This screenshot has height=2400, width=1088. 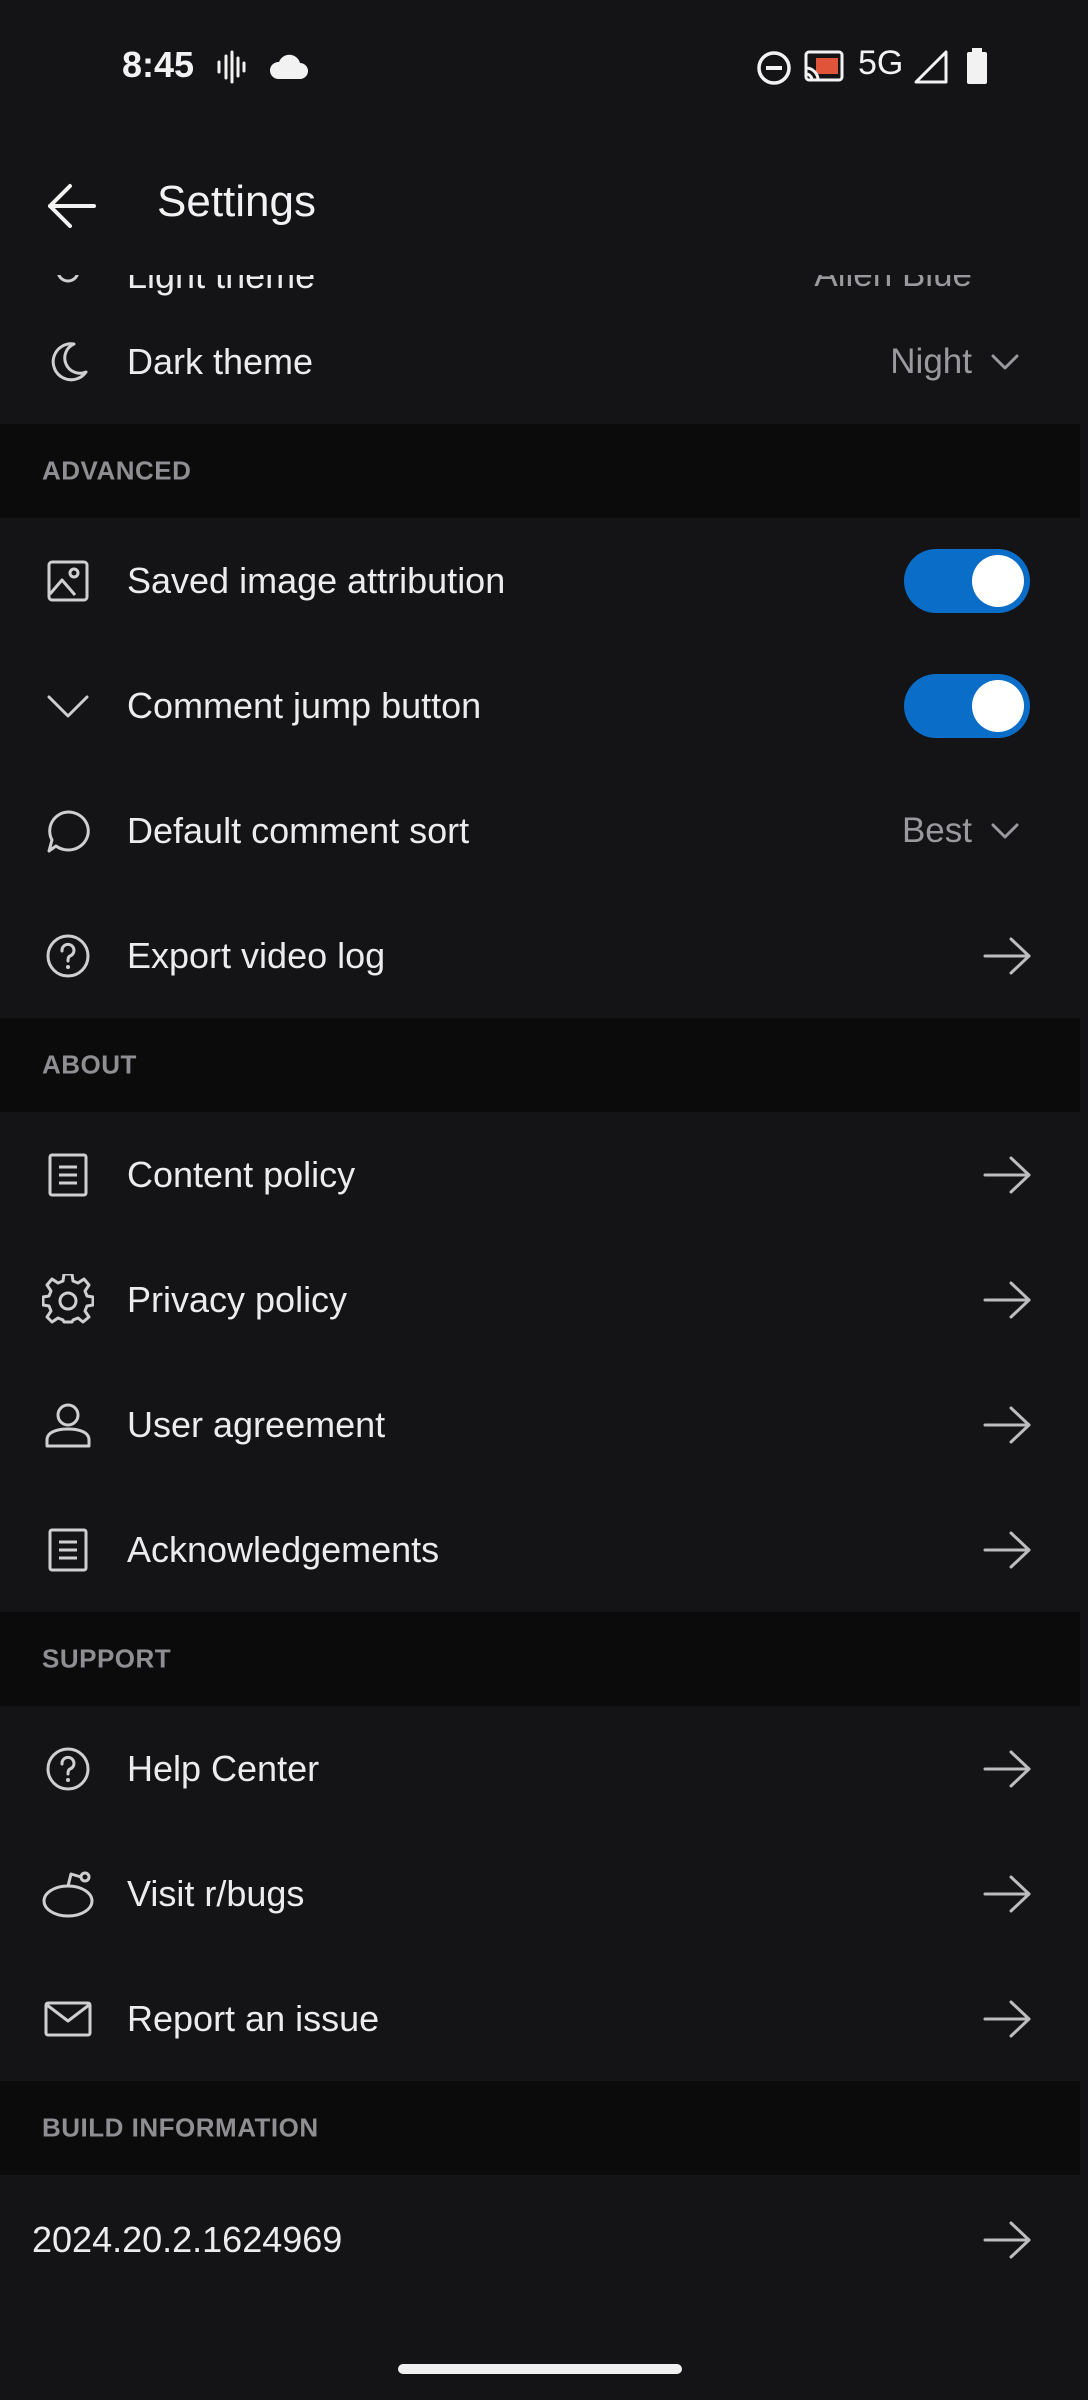 What do you see at coordinates (540, 955) in the screenshot?
I see `settings-row-export-video-log: Export video log` at bounding box center [540, 955].